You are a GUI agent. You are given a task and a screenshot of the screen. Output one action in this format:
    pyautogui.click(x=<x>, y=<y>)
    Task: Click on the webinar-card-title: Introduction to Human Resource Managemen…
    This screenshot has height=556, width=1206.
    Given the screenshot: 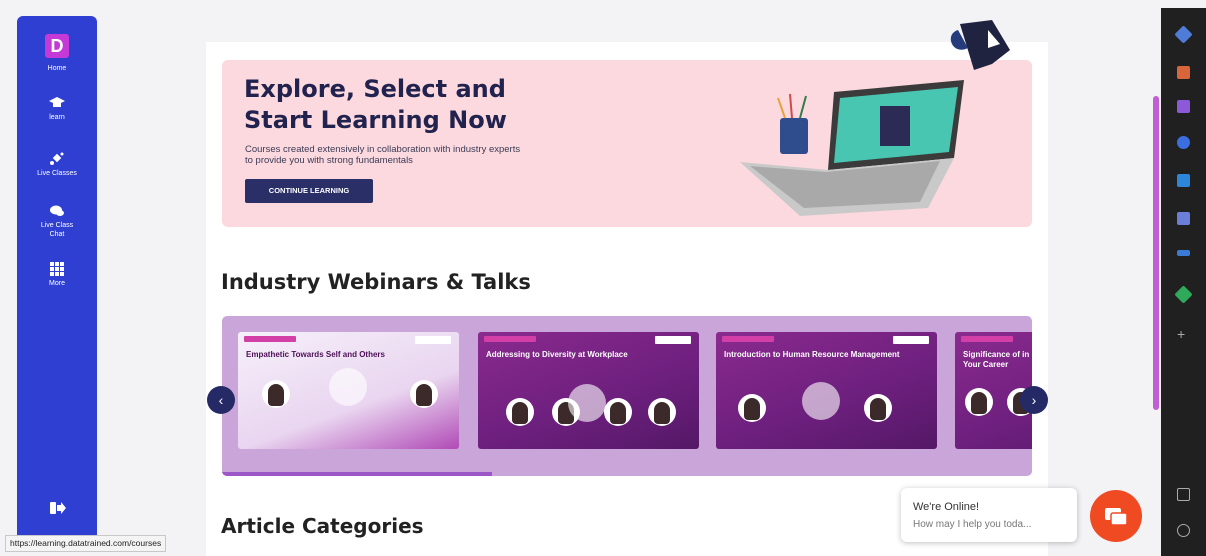 What is the action you would take?
    pyautogui.click(x=812, y=354)
    